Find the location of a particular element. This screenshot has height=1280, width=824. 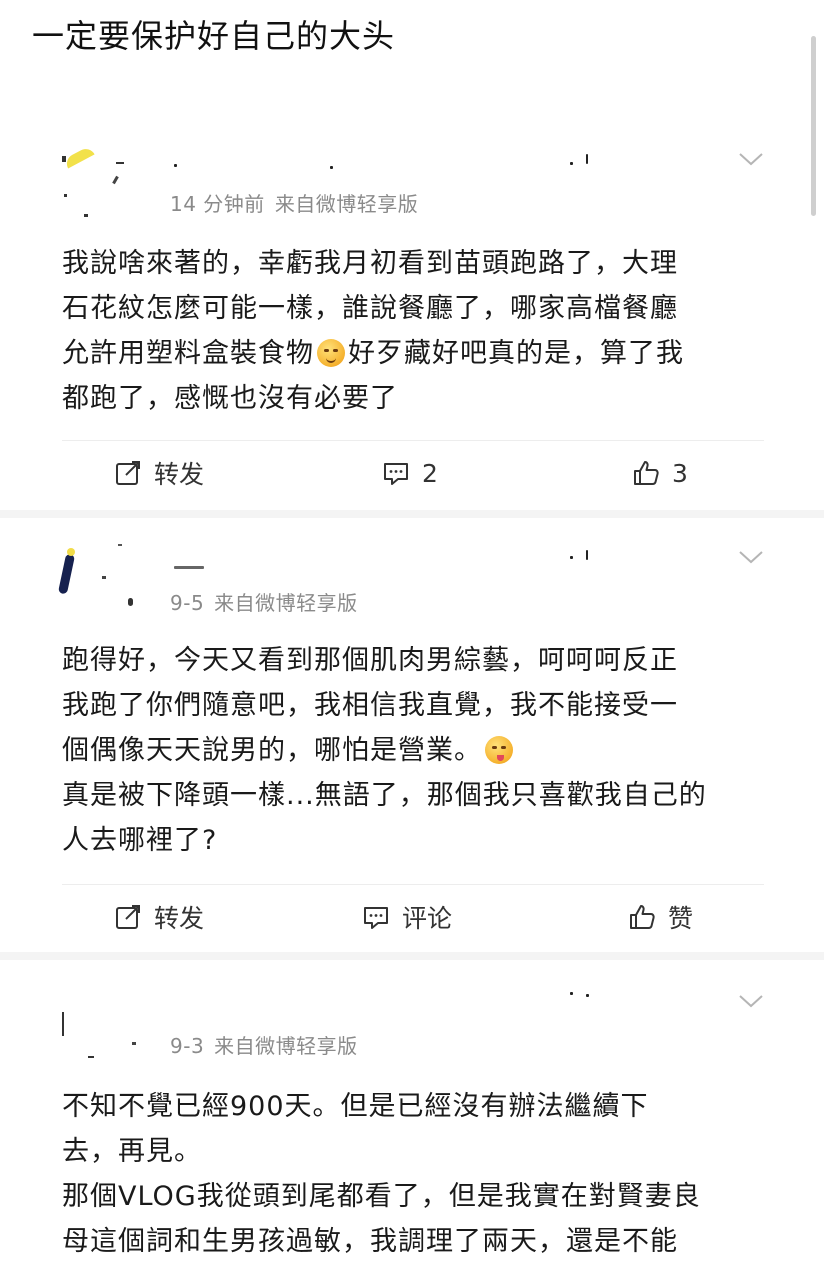

like-label: 赞 is located at coordinates (681, 918).